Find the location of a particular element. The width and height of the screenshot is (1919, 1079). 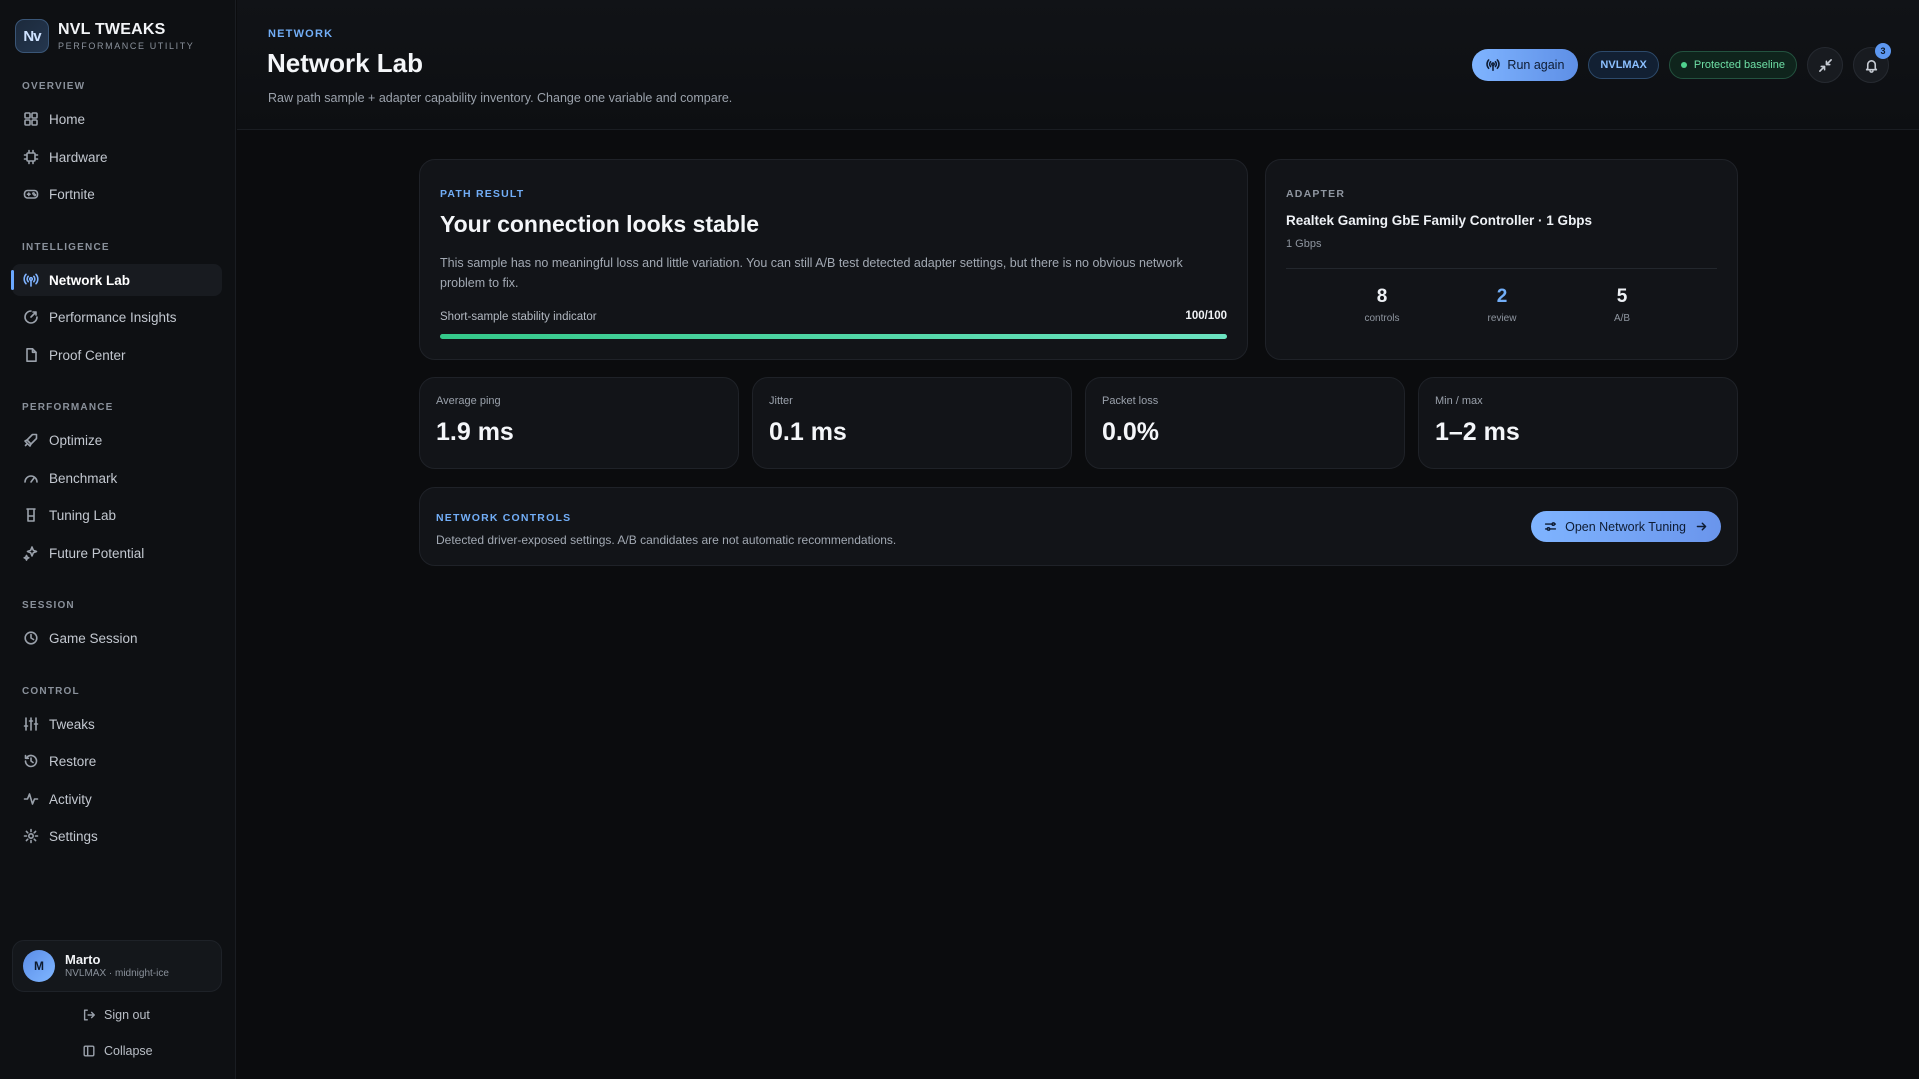

gear-icon is located at coordinates (30, 836).